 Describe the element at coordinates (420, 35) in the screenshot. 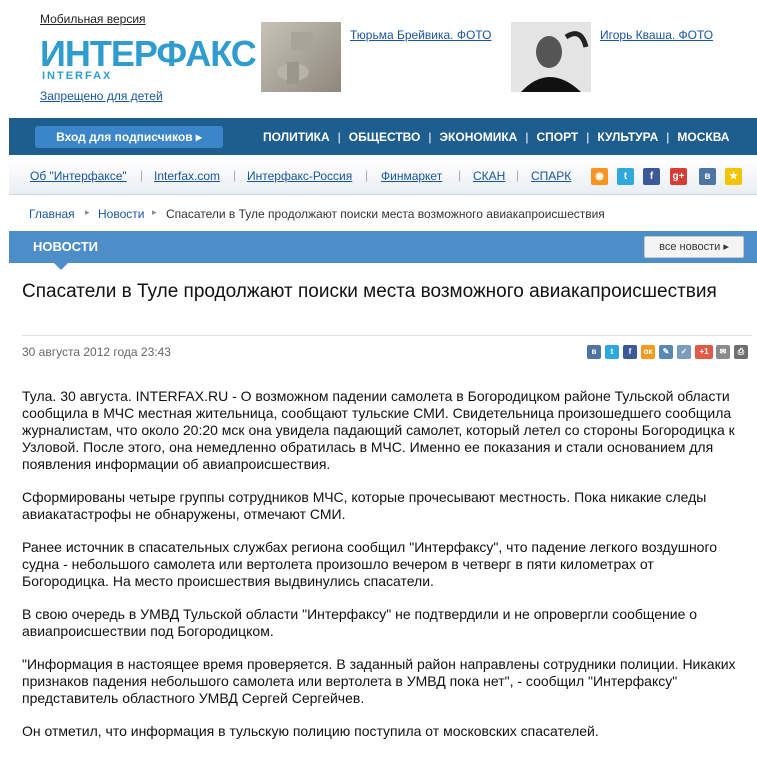

I see `teaser-link-breivik: Тюрьма Брейвика. ФОТО` at that location.